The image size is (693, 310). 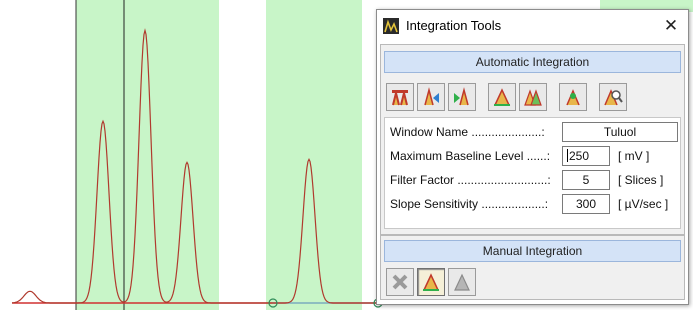 I want to click on multi-peak-button, so click(x=533, y=97).